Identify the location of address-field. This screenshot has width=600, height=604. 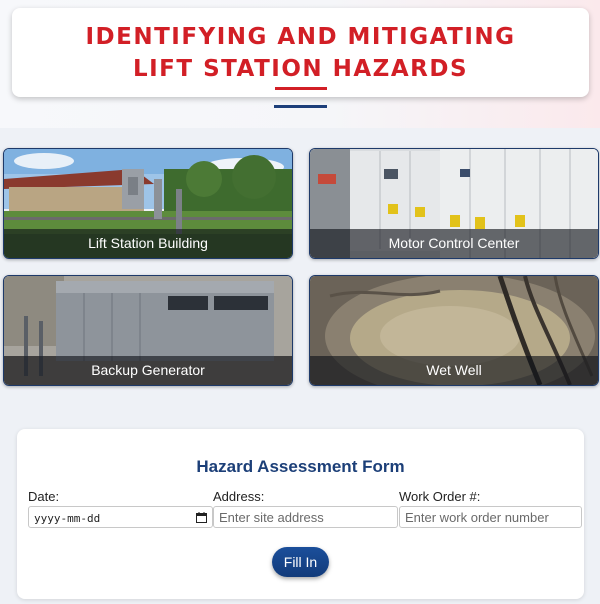
(305, 517).